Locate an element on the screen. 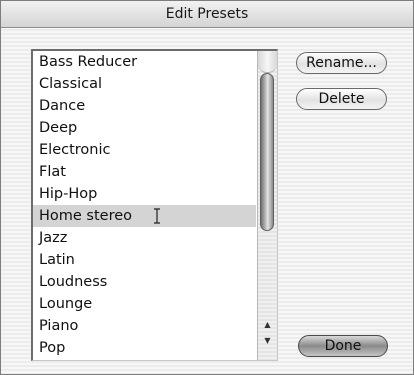  list-item: Bass Reducer is located at coordinates (144, 62).